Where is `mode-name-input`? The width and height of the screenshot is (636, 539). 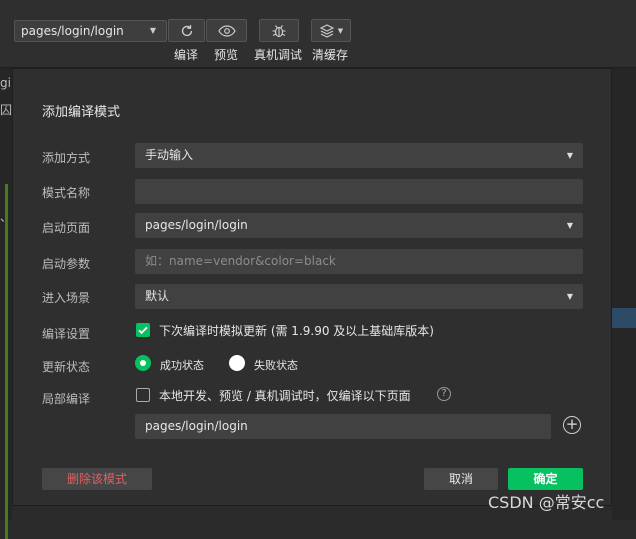
mode-name-input is located at coordinates (359, 191).